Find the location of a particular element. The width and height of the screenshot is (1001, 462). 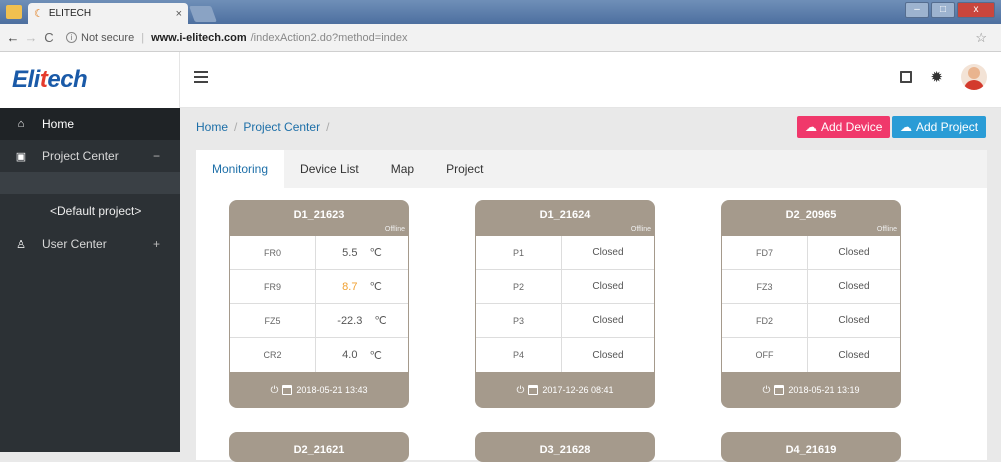

not-secure-label: Not secure is located at coordinates (108, 37).